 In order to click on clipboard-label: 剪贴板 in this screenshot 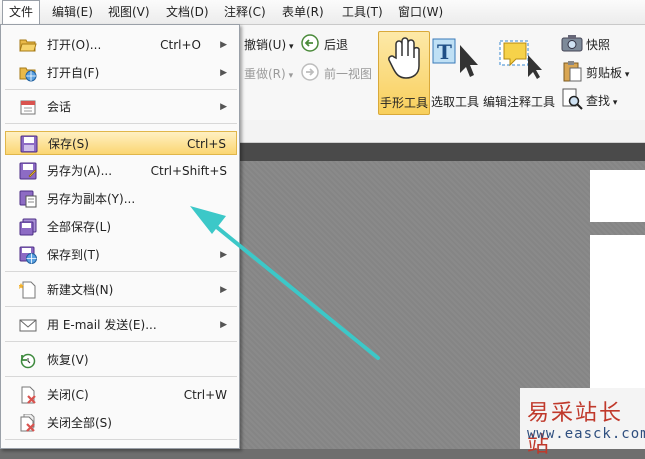, I will do `click(604, 73)`.